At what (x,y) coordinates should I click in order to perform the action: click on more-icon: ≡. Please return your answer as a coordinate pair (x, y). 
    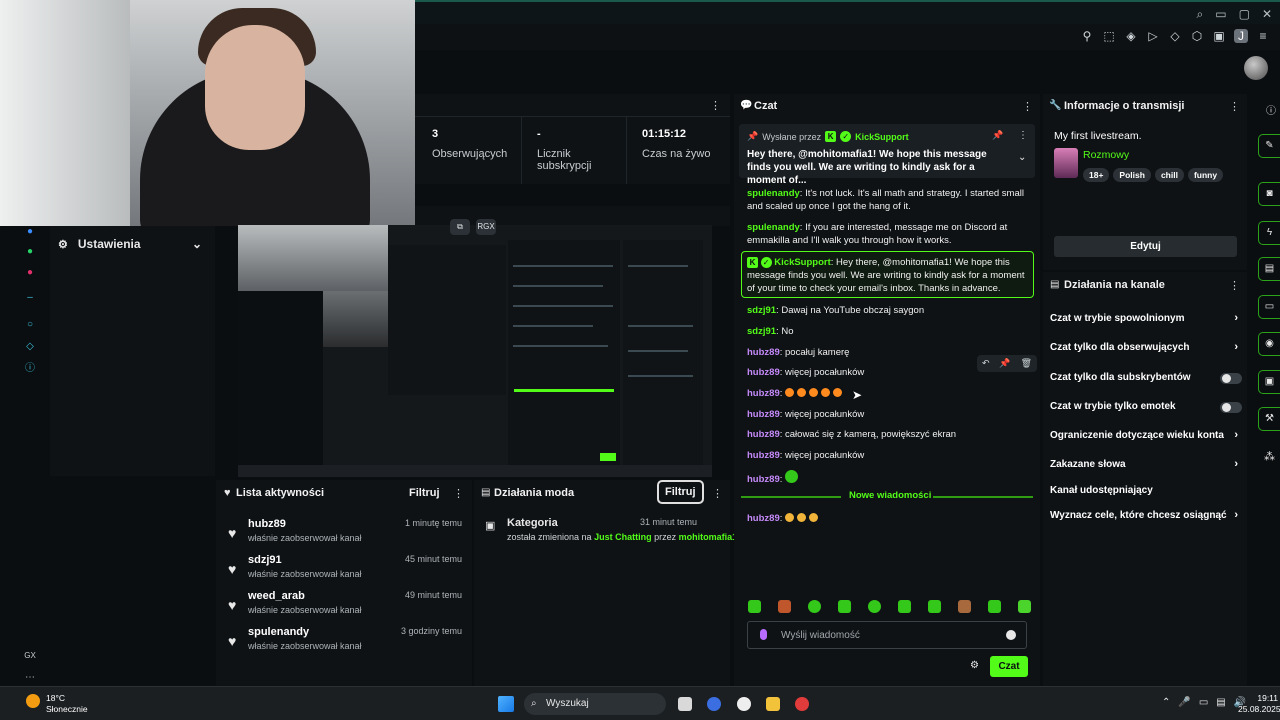
    Looking at the image, I should click on (1263, 36).